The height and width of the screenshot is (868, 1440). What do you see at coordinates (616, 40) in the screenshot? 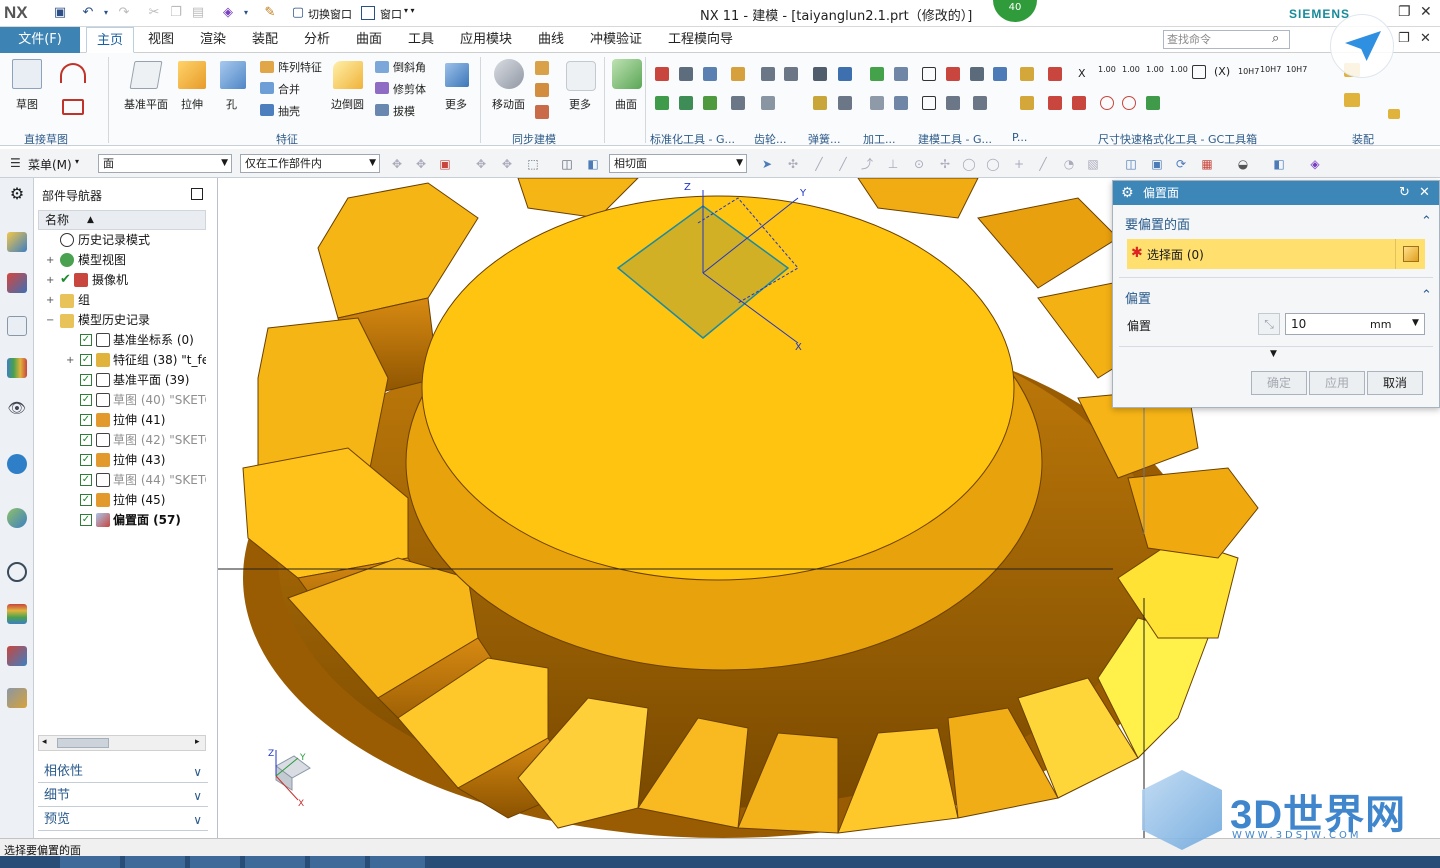
I see `tab-die-validation: 冲模验证` at bounding box center [616, 40].